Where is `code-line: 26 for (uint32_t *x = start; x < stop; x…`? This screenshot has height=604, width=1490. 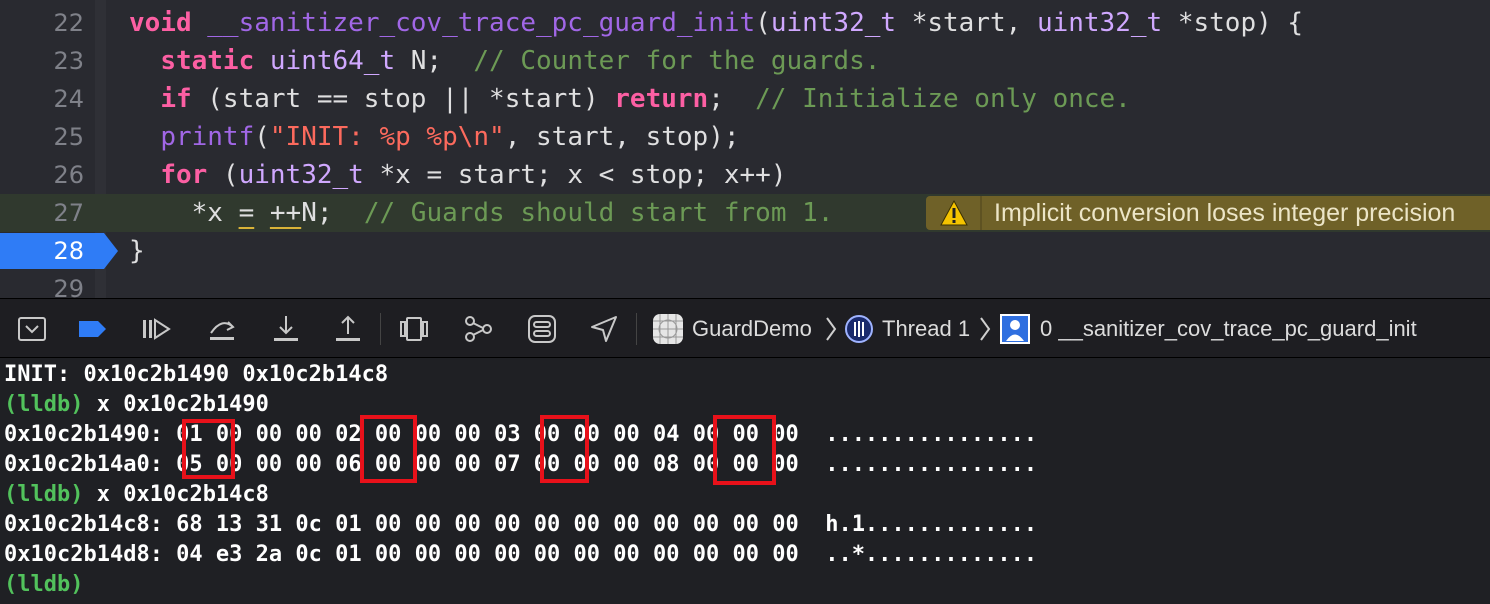 code-line: 26 for (uint32_t *x = start; x < stop; x… is located at coordinates (745, 175).